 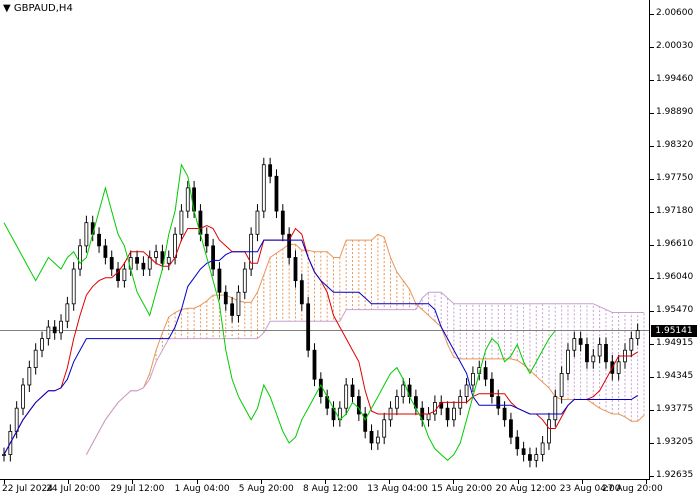 I want to click on x-tick-label: 20 Aug 12:00, so click(x=526, y=489).